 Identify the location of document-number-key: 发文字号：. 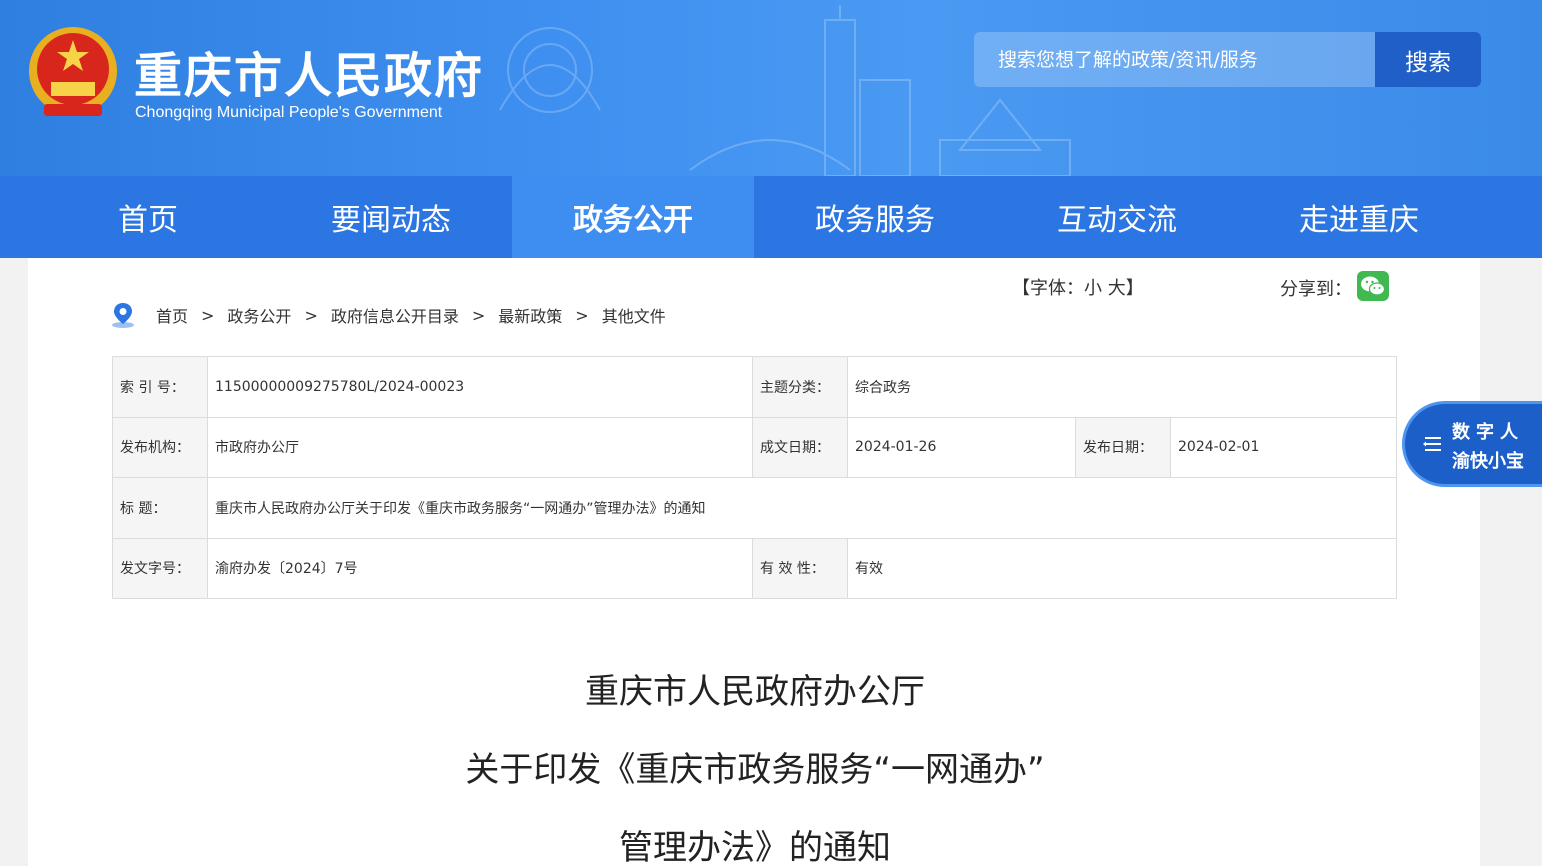
(160, 568).